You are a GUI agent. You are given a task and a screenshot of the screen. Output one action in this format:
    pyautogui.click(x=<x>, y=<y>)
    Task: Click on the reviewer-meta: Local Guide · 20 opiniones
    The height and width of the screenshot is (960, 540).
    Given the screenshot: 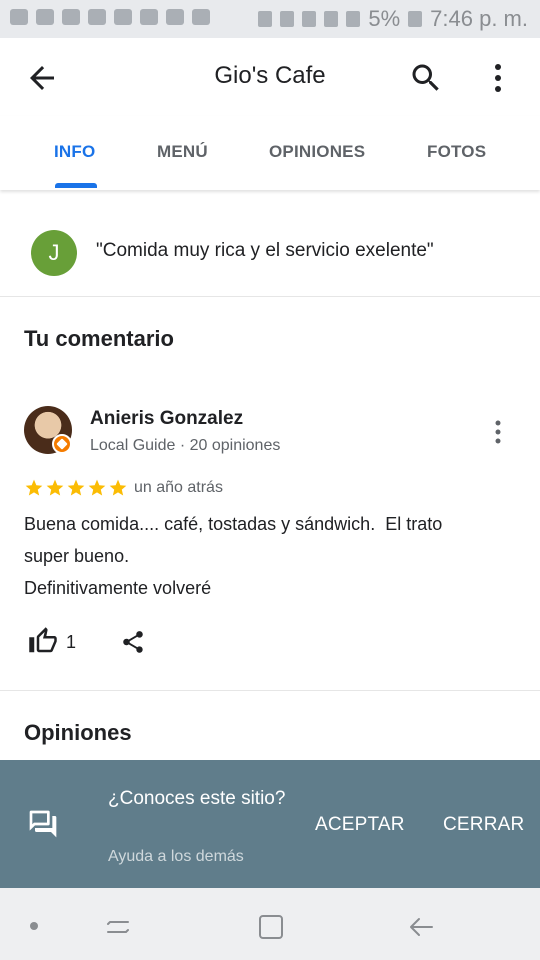 What is the action you would take?
    pyautogui.click(x=185, y=445)
    